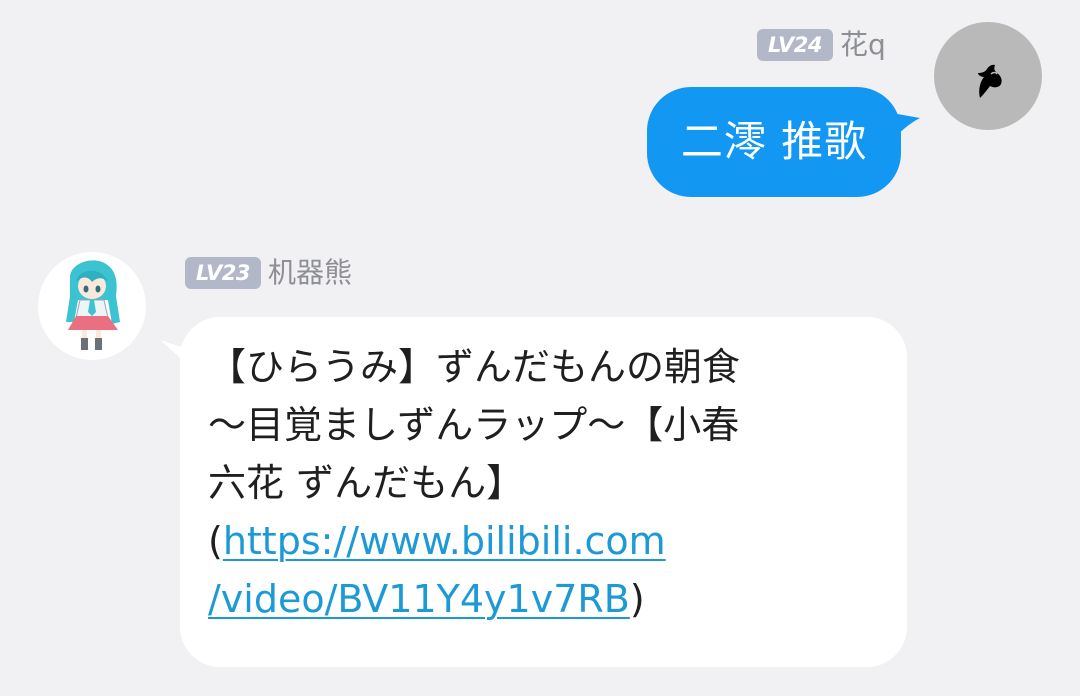 This screenshot has width=1080, height=696. I want to click on sender-nickname: 机器熊, so click(310, 273).